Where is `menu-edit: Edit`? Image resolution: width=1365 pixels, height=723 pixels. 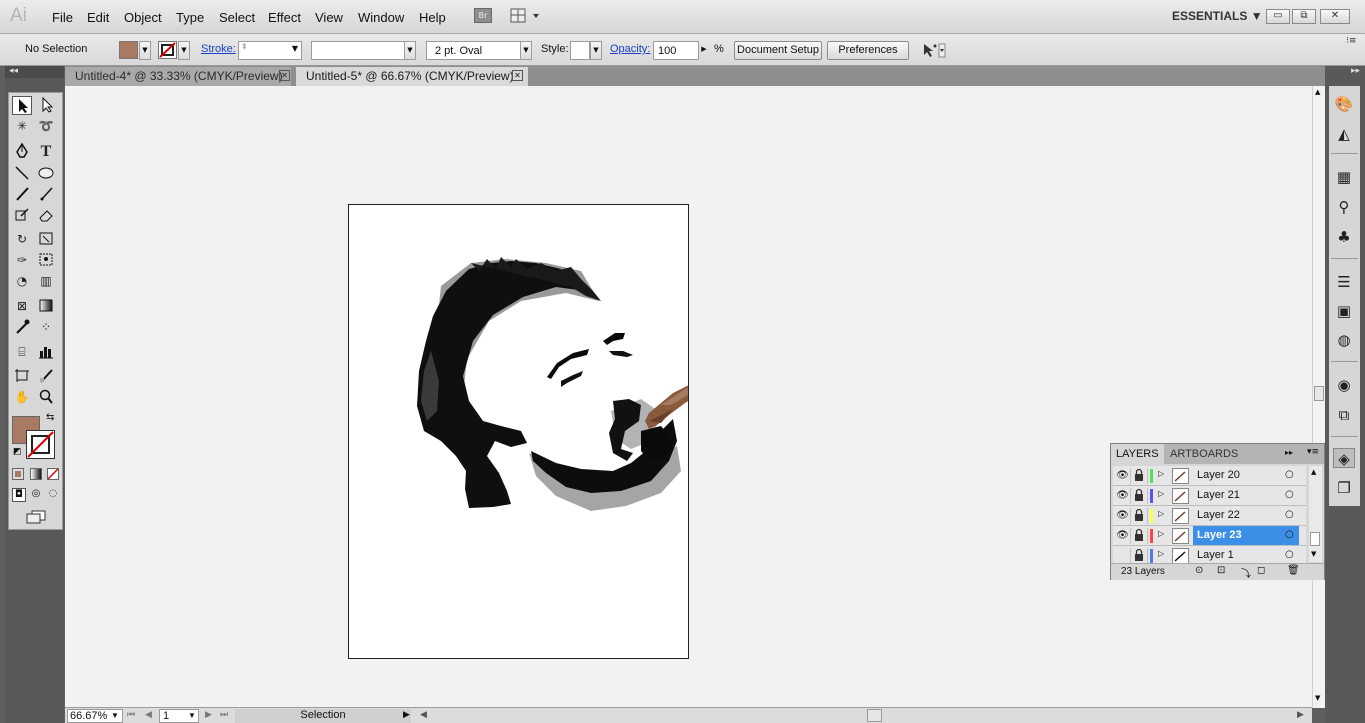
menu-edit: Edit is located at coordinates (98, 17).